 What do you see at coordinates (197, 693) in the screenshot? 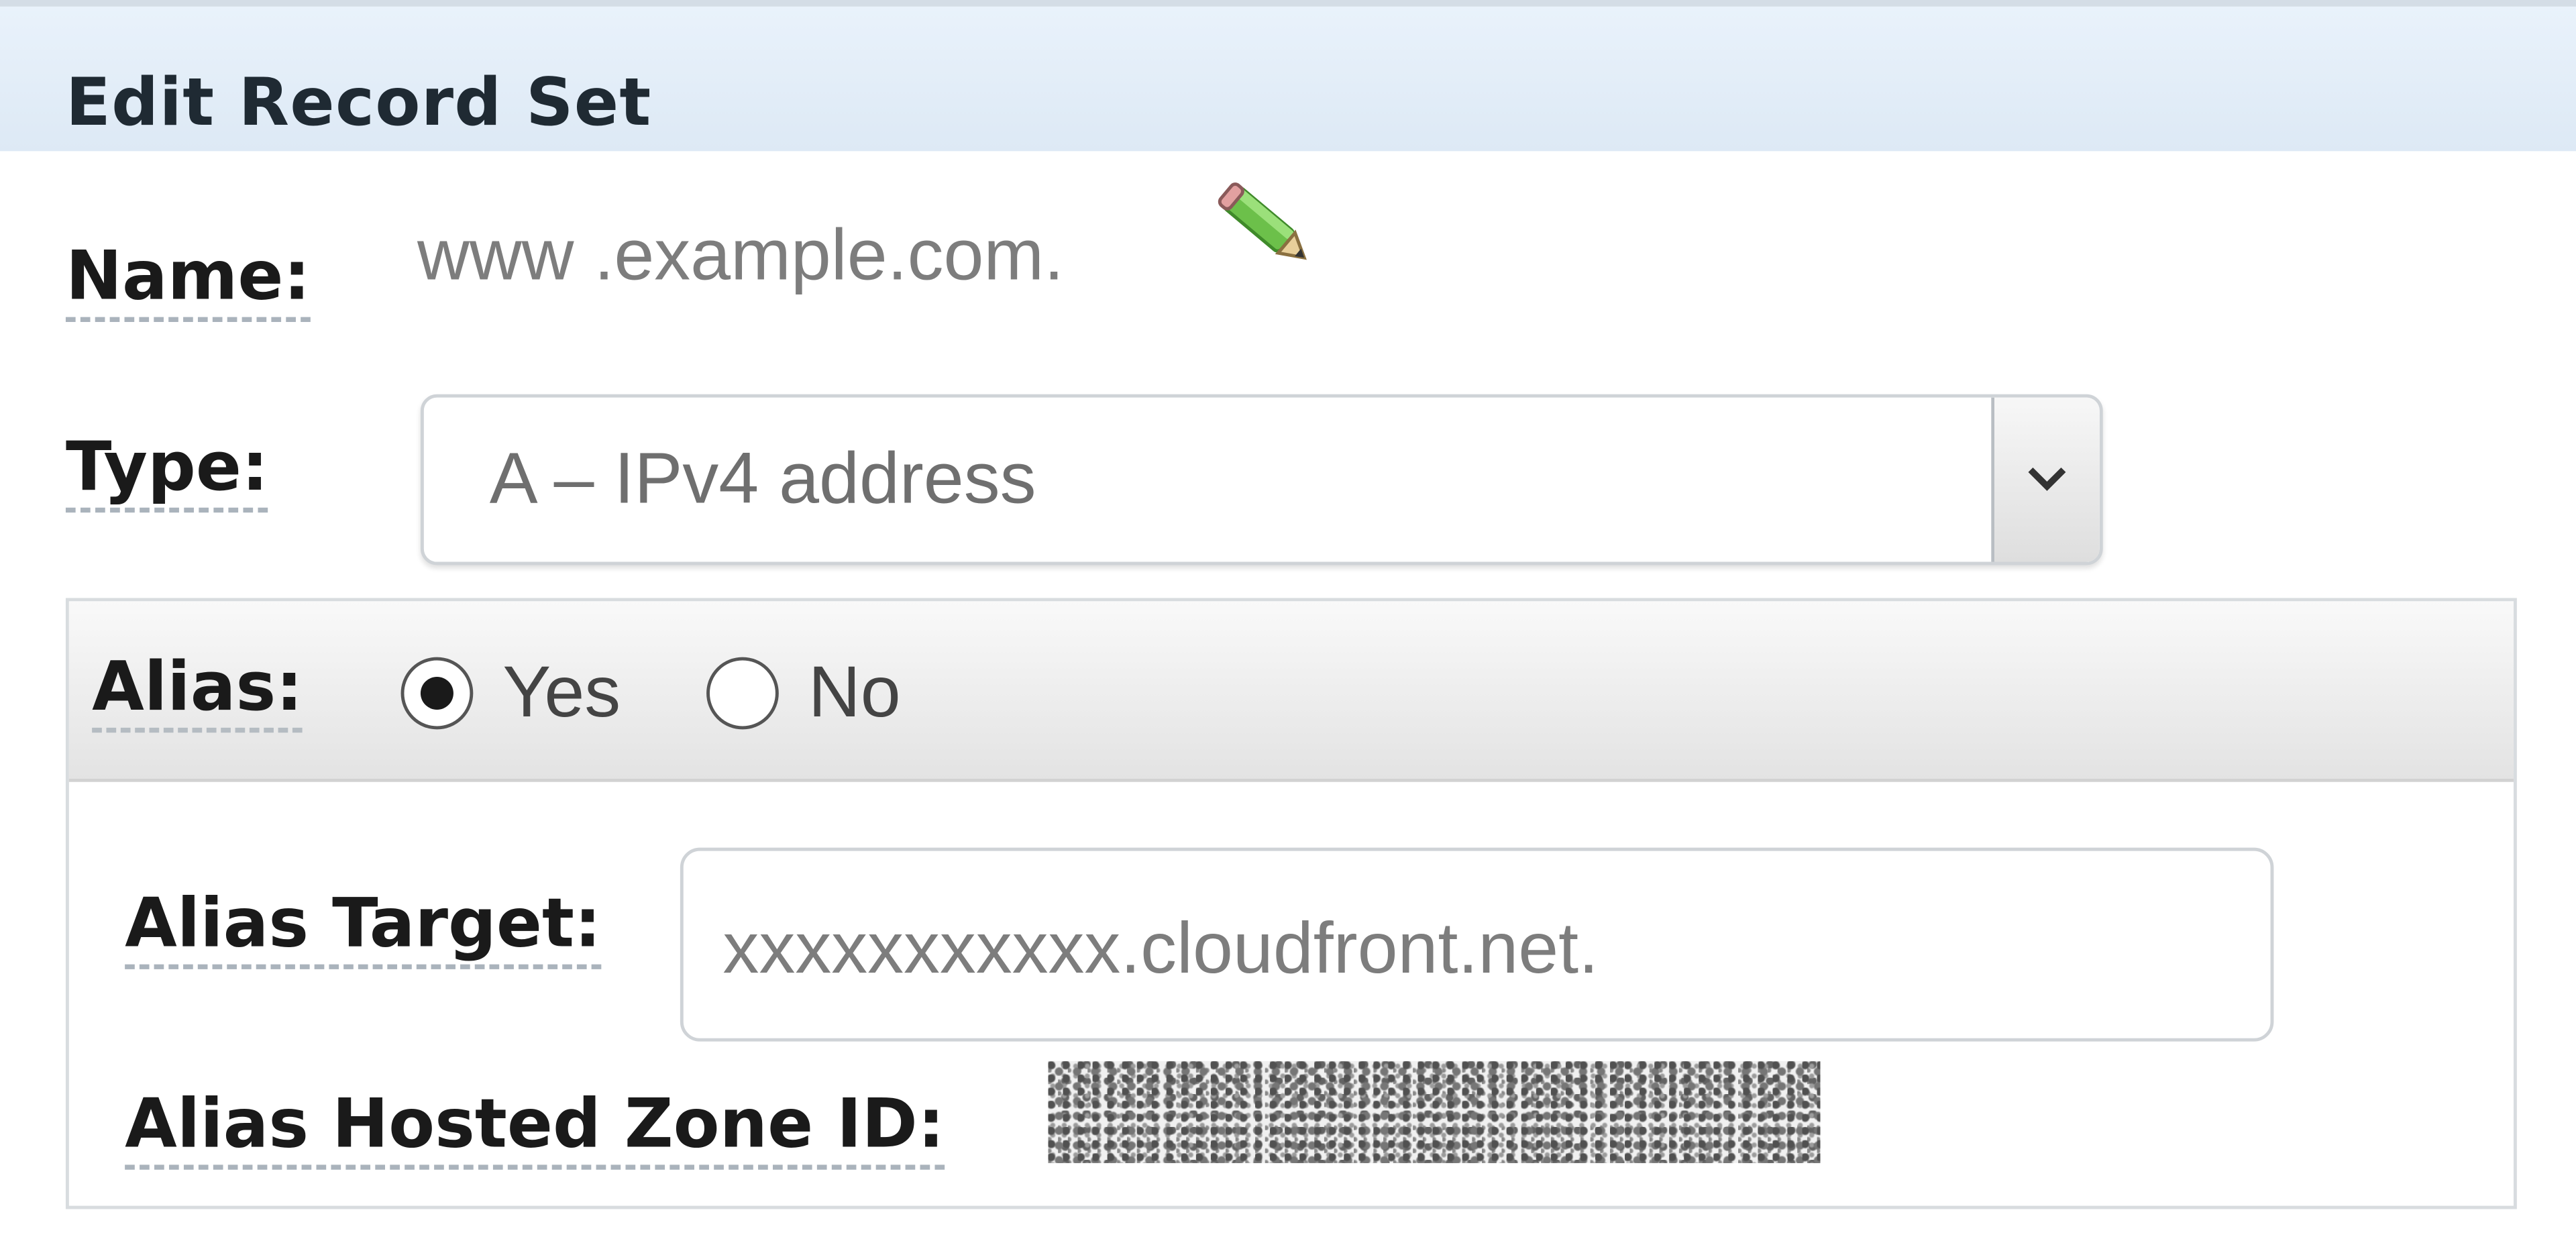
I see `alias-label: Alias:` at bounding box center [197, 693].